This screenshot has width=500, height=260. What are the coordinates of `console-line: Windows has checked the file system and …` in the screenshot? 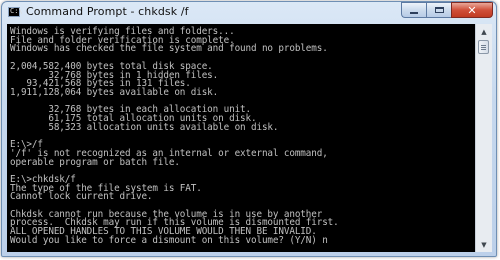 It's located at (169, 49).